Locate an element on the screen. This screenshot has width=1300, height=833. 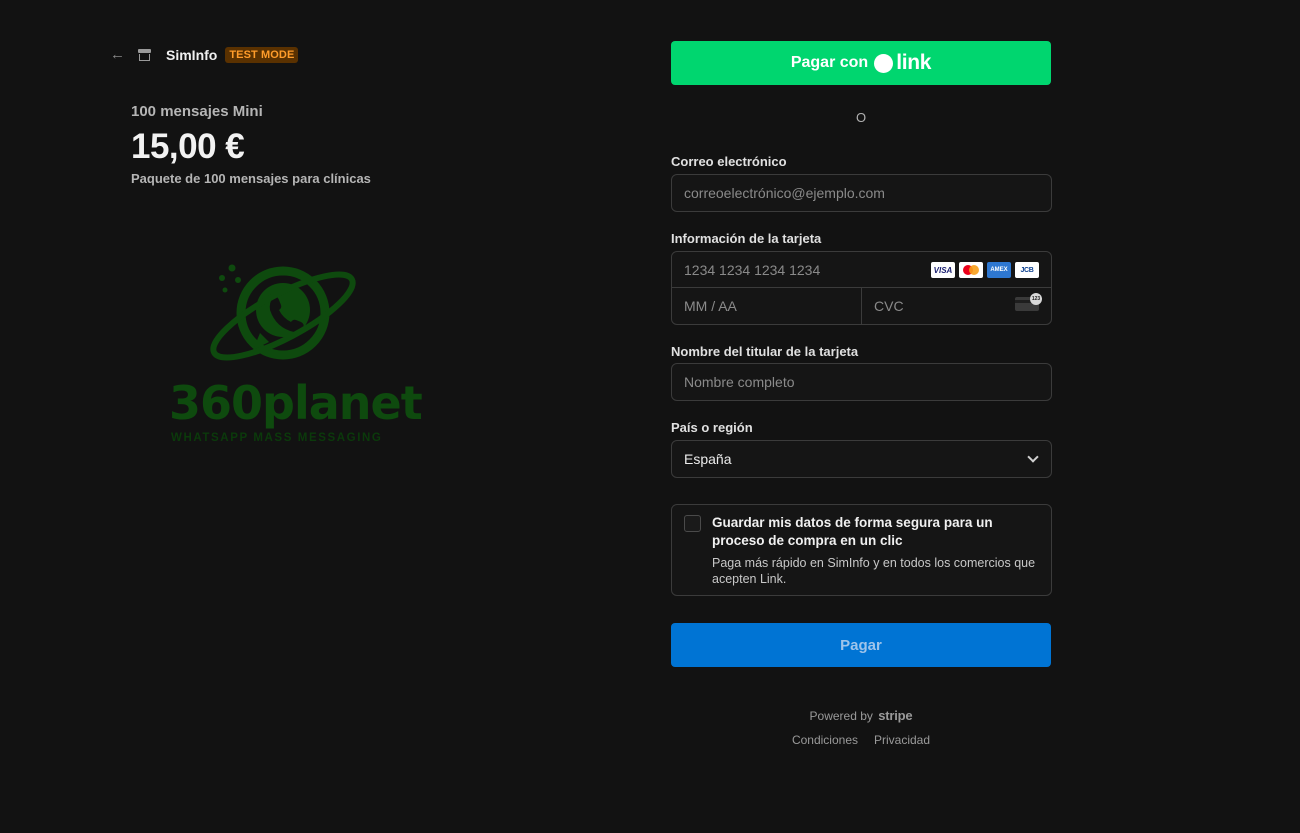
chevron-down-icon is located at coordinates (1033, 457).